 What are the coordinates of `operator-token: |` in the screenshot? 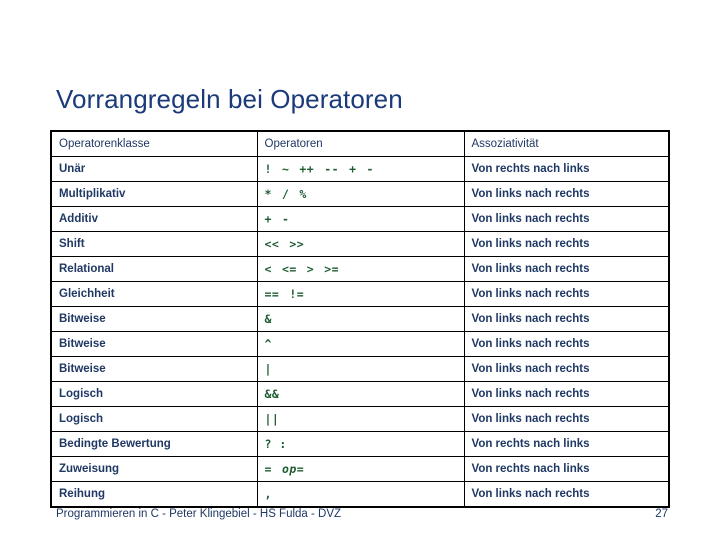 It's located at (268, 369).